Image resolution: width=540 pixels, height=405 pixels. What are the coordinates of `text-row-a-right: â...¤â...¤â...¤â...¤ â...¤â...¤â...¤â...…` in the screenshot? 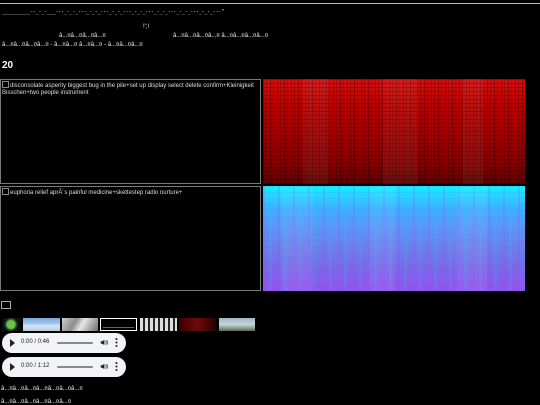 It's located at (221, 36).